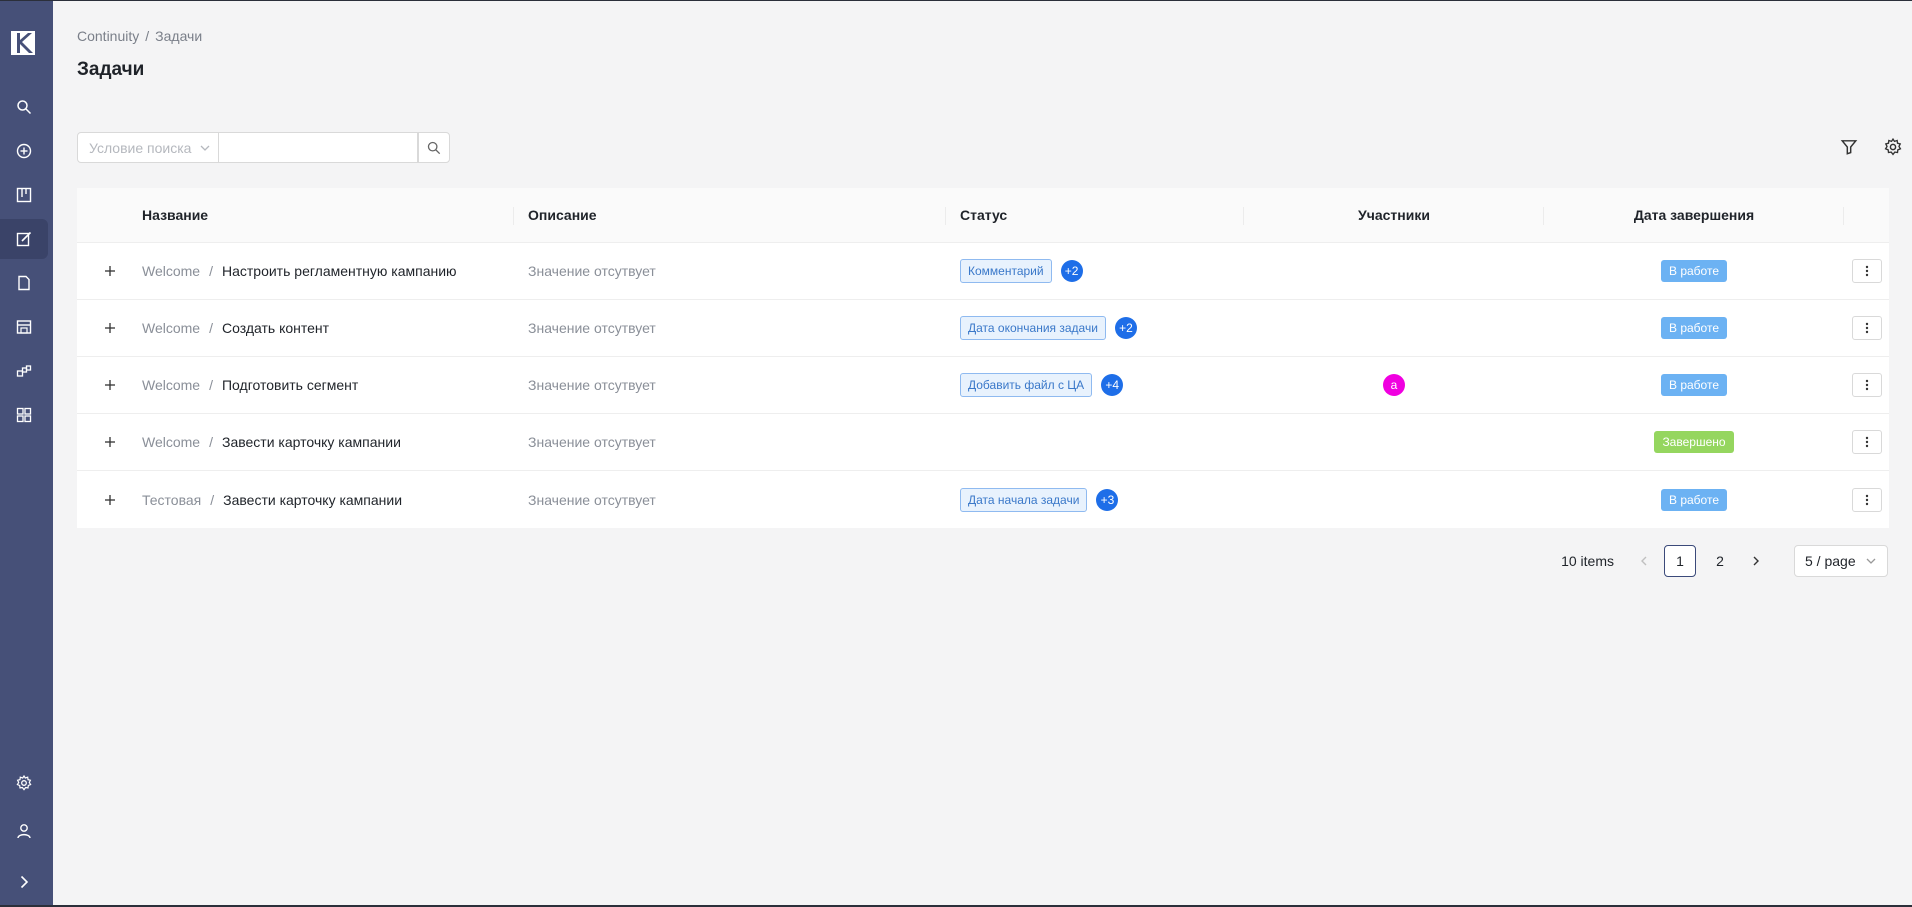  What do you see at coordinates (275, 328) in the screenshot?
I see `task-title: Создать контент` at bounding box center [275, 328].